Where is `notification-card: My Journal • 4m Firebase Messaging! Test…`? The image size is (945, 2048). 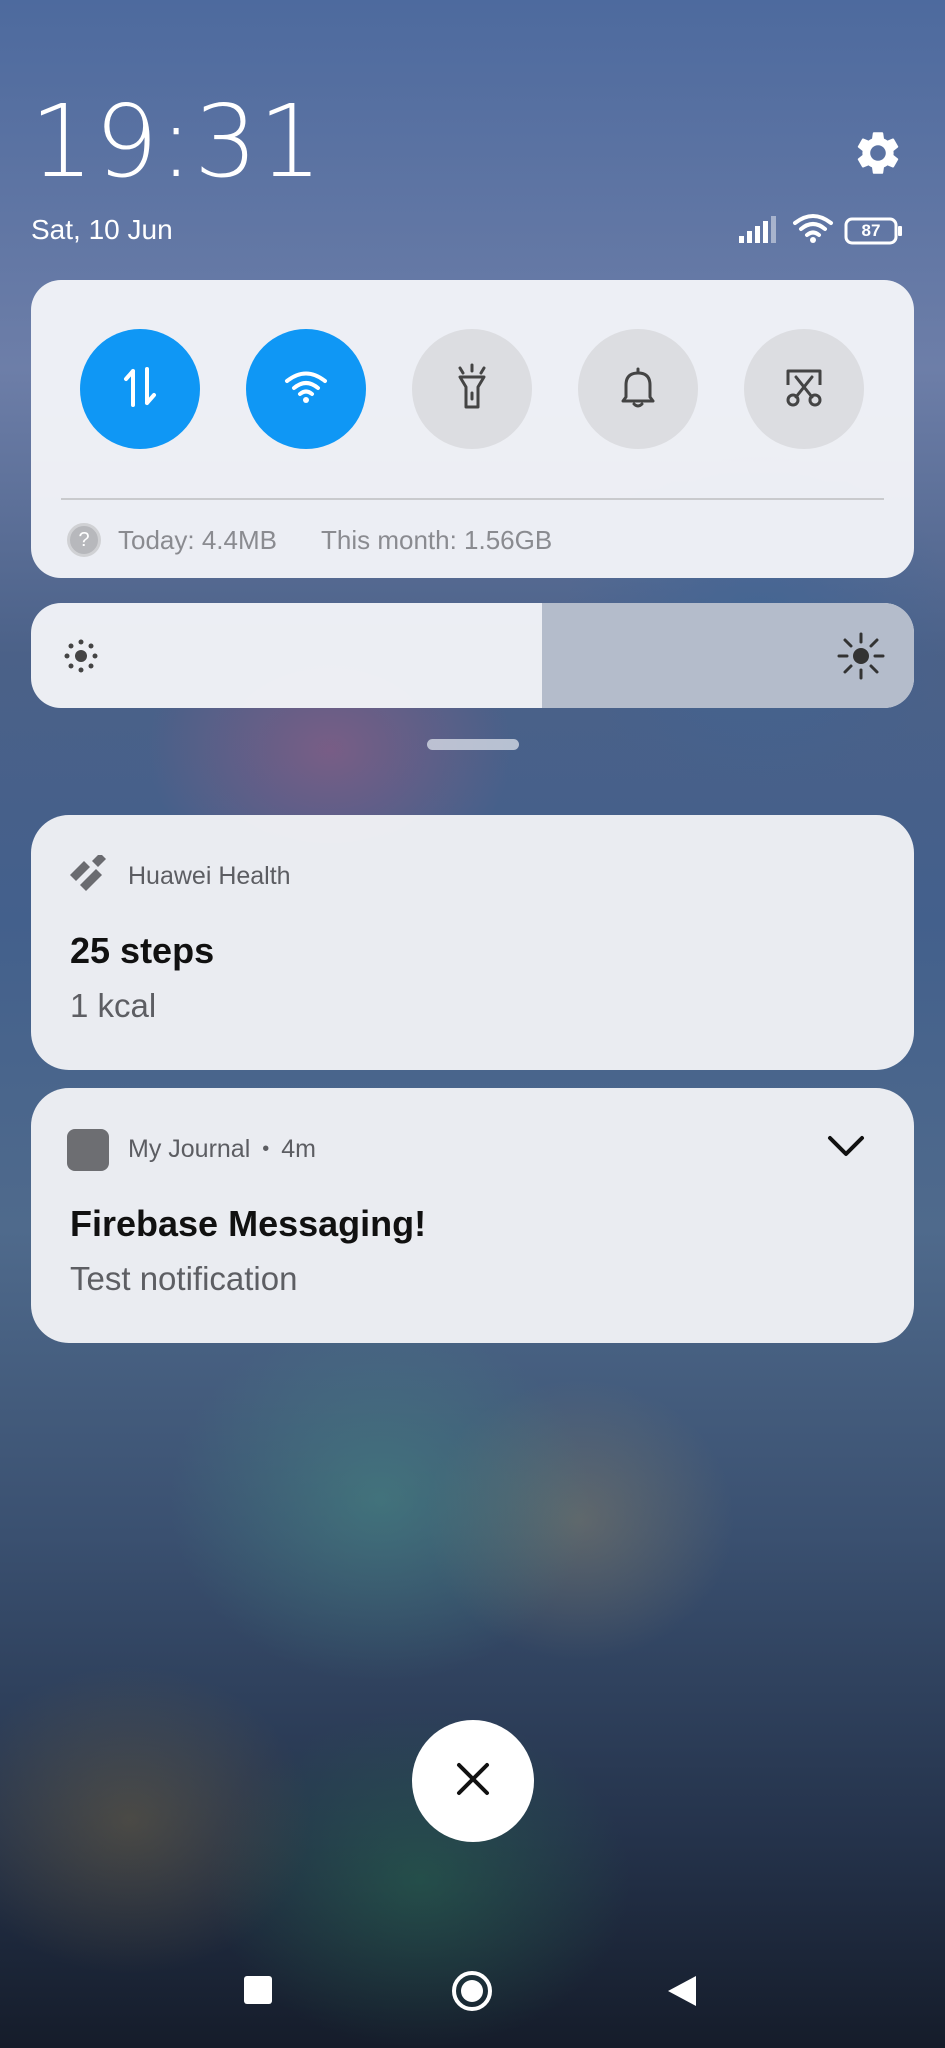 notification-card: My Journal • 4m Firebase Messaging! Test… is located at coordinates (472, 1215).